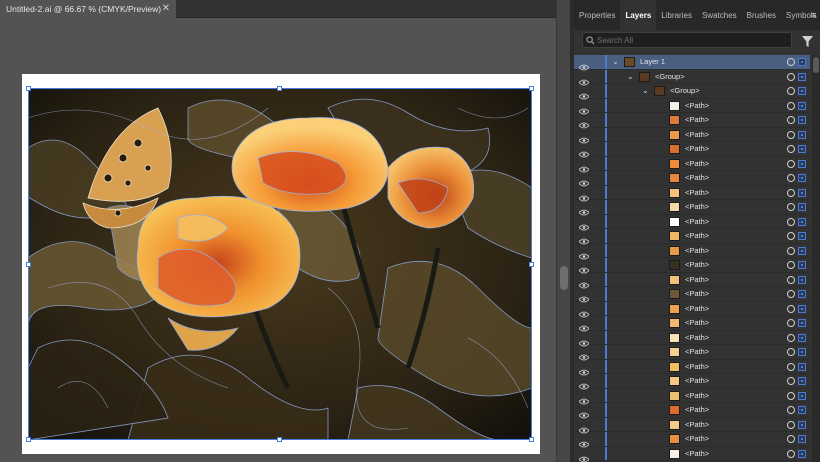  I want to click on tab-properties: Properties, so click(597, 15).